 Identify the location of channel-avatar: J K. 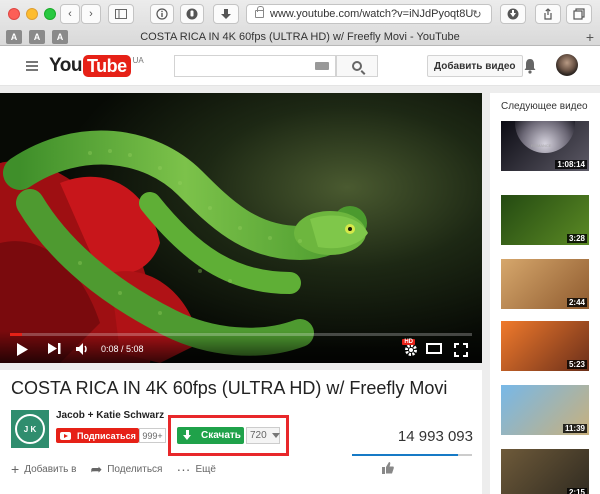
(30, 429).